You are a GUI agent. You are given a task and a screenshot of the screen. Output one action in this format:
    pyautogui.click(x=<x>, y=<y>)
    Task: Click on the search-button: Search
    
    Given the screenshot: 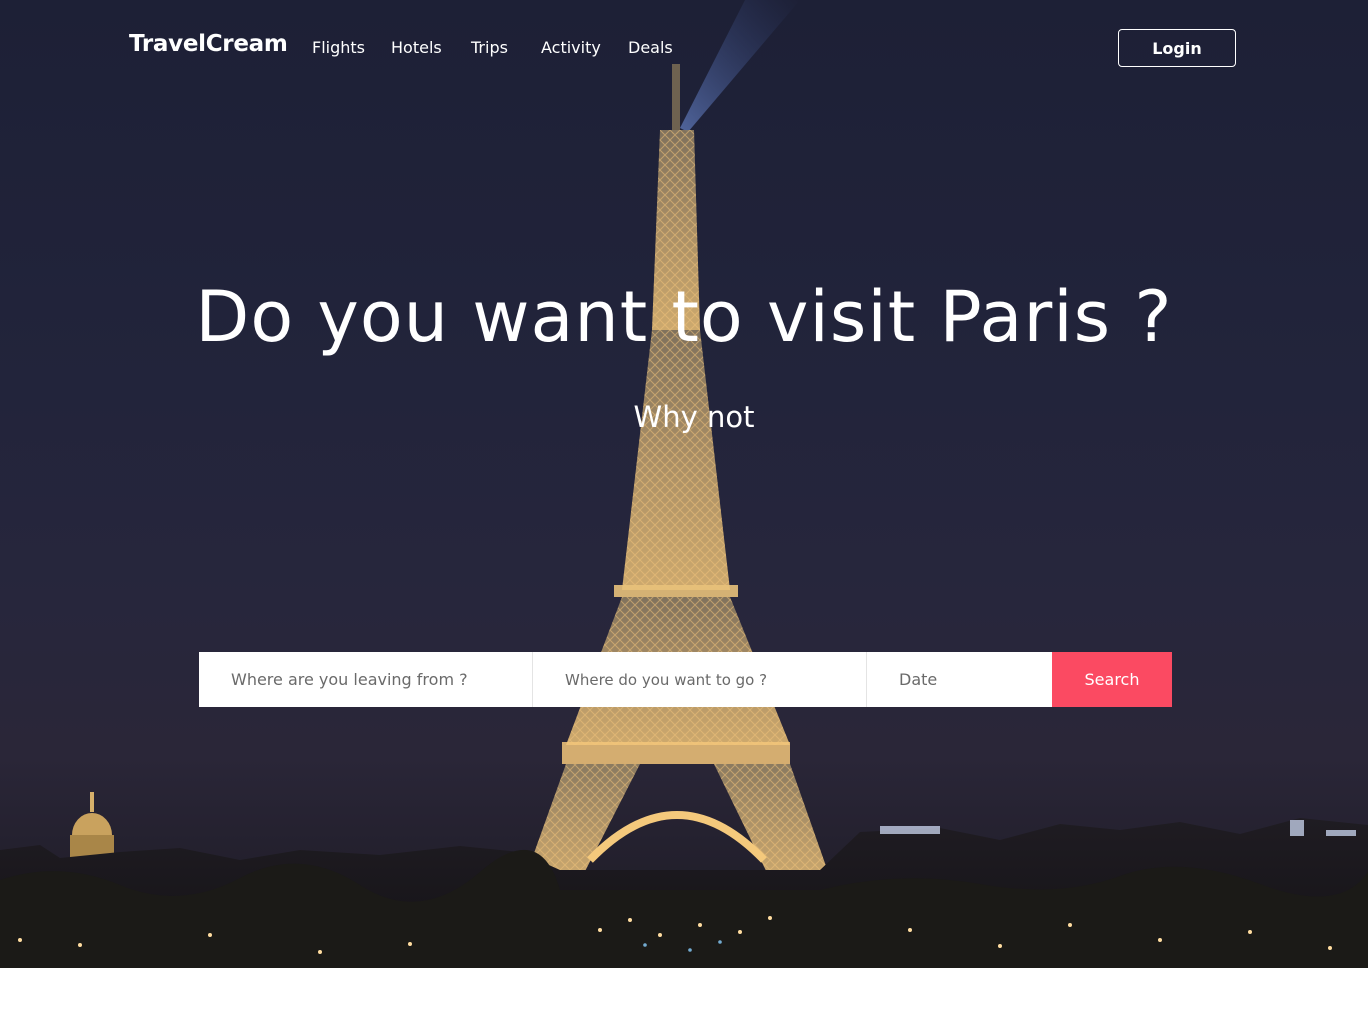 What is the action you would take?
    pyautogui.click(x=1112, y=679)
    